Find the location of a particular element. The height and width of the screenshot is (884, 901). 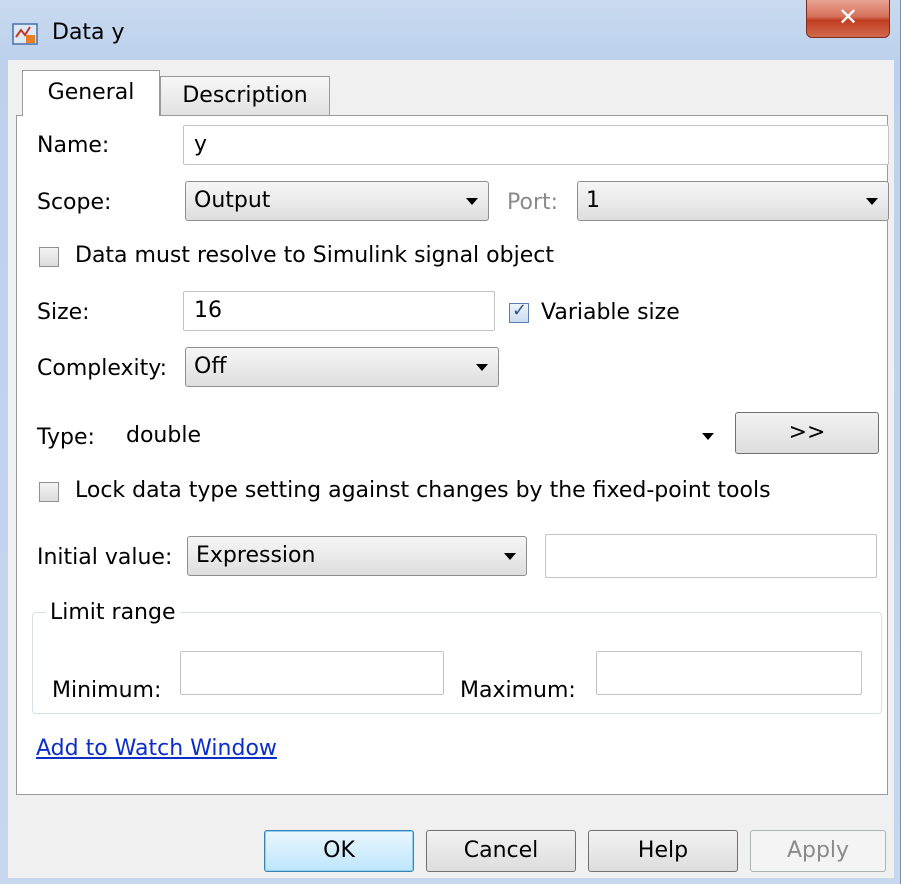

port-dropdown: 1 is located at coordinates (733, 201).